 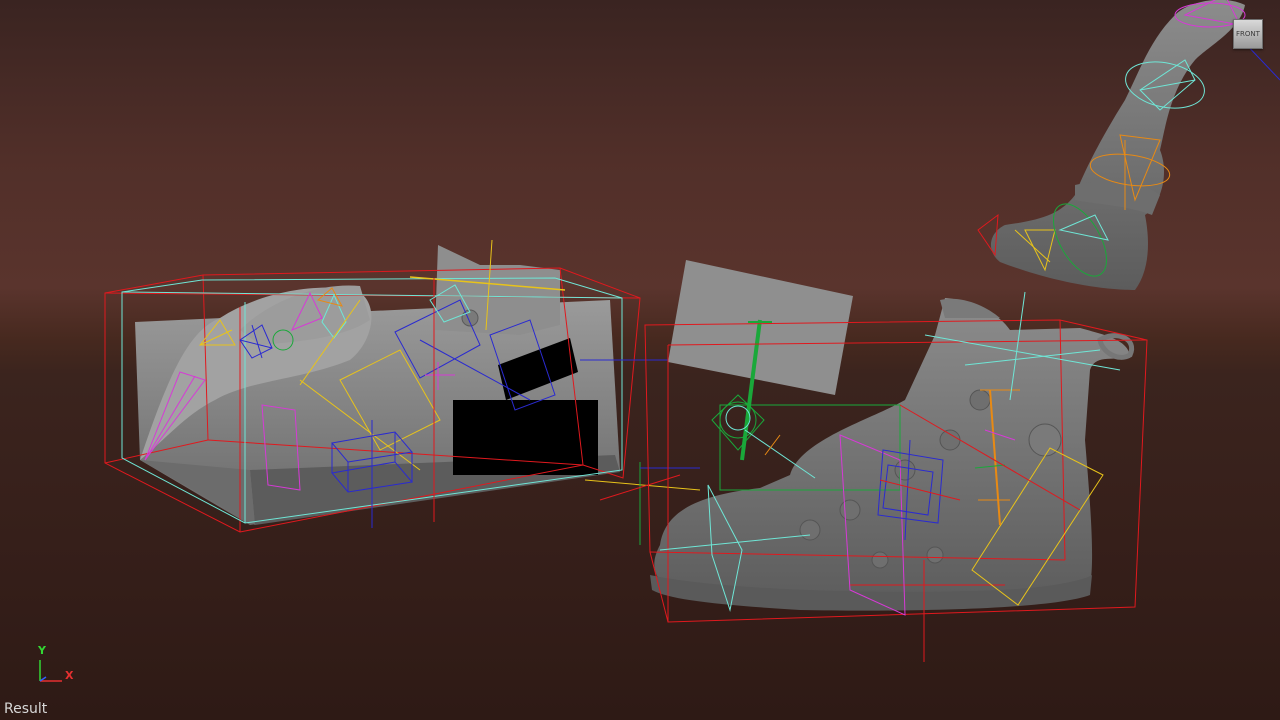 What do you see at coordinates (69, 675) in the screenshot?
I see `axis-x-label: X` at bounding box center [69, 675].